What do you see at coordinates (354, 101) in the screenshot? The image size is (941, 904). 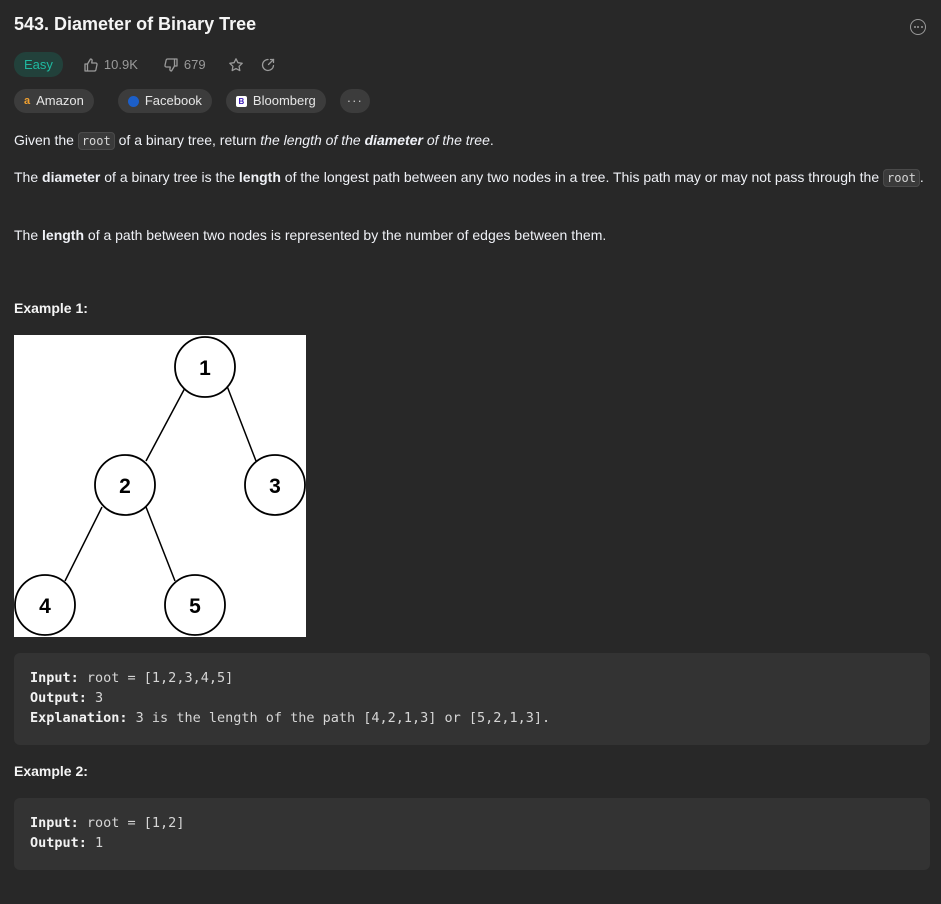 I see `more-companies-button: ···` at bounding box center [354, 101].